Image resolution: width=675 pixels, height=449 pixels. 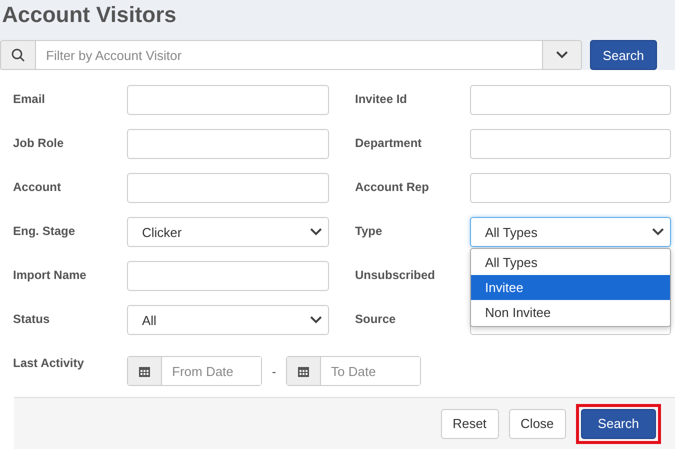 What do you see at coordinates (570, 287) in the screenshot?
I see `dropdown-option: Invitee` at bounding box center [570, 287].